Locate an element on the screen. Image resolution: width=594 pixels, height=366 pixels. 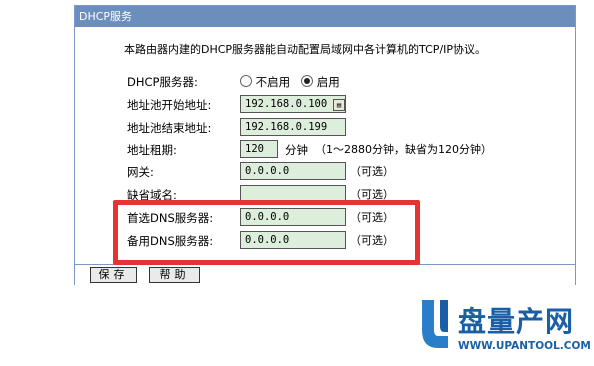
dhcp-server-options: 不启用 启用 is located at coordinates (290, 82).